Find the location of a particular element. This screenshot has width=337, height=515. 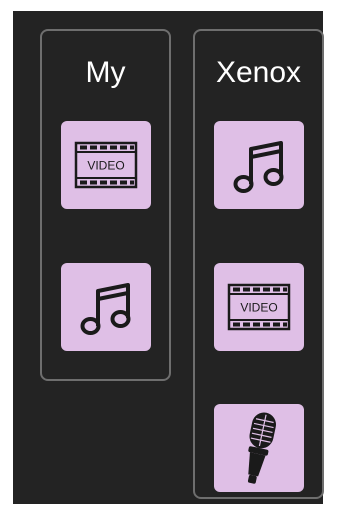

tile-xenox-music is located at coordinates (259, 165).